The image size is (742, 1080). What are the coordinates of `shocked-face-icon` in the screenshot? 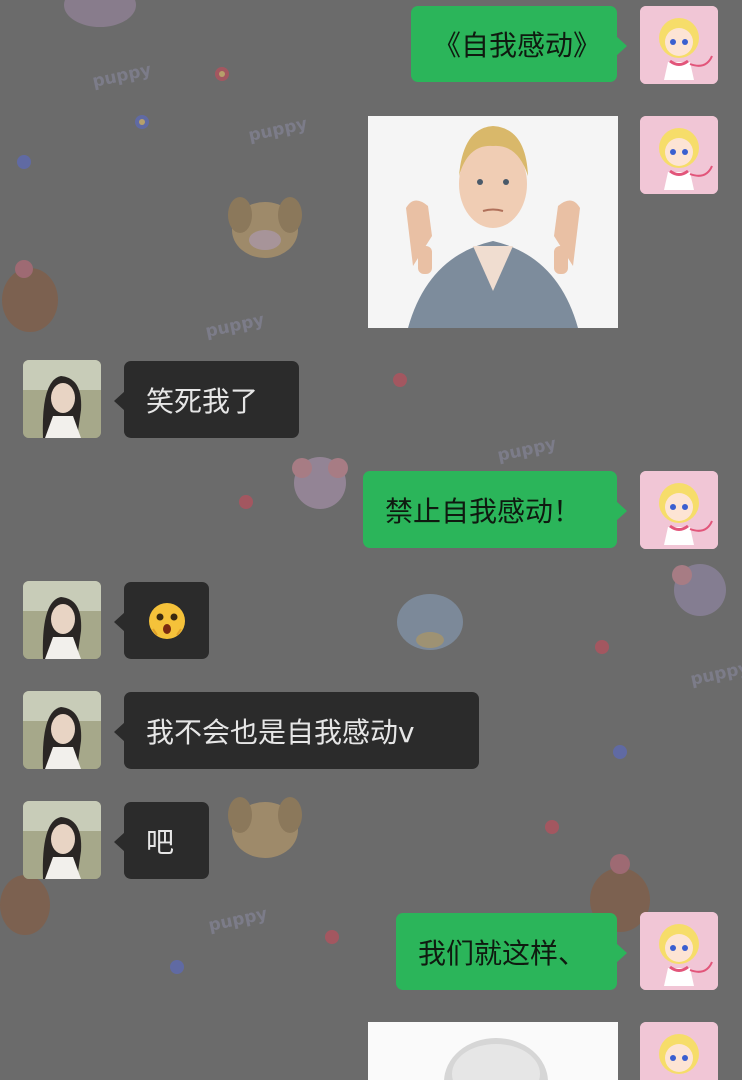 It's located at (166, 620).